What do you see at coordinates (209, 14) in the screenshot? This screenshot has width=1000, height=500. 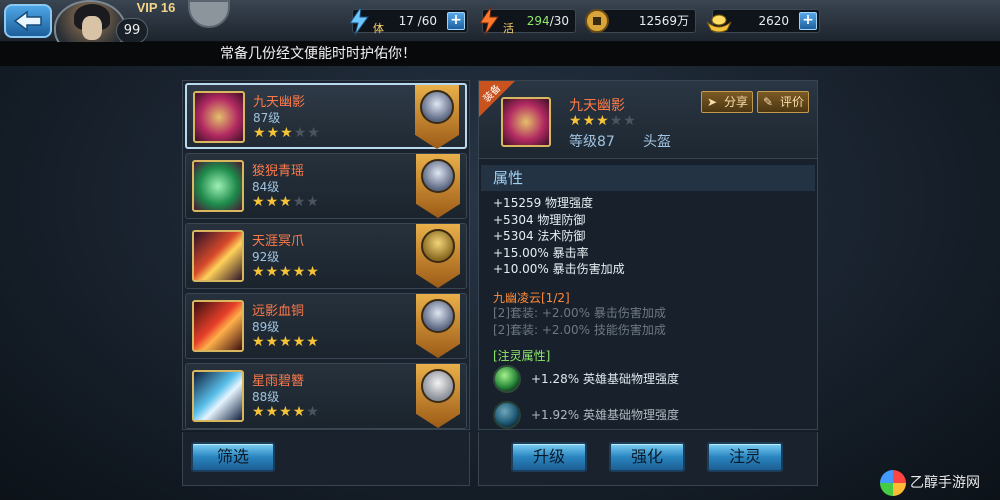 I see `friend-avatar` at bounding box center [209, 14].